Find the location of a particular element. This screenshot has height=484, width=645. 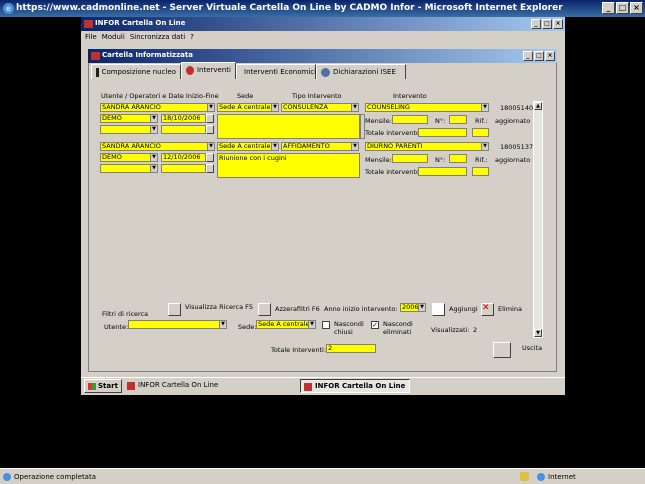

record2-operatore: DEMO ▼ is located at coordinates (129, 157).